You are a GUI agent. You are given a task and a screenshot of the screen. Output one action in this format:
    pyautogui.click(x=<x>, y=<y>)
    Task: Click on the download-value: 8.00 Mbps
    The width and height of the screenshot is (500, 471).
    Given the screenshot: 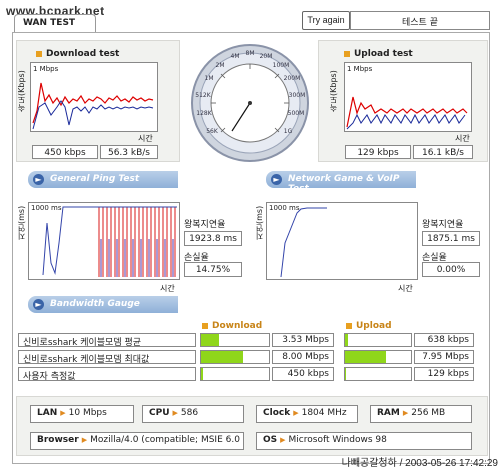 What is the action you would take?
    pyautogui.click(x=303, y=357)
    